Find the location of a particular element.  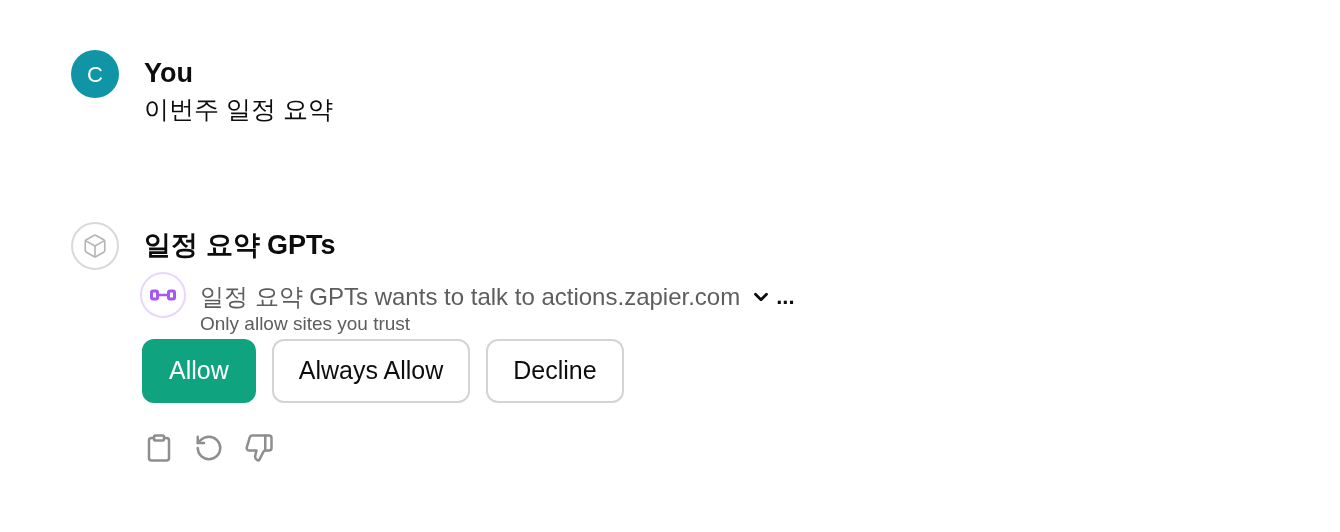

regenerate-icon is located at coordinates (209, 448).